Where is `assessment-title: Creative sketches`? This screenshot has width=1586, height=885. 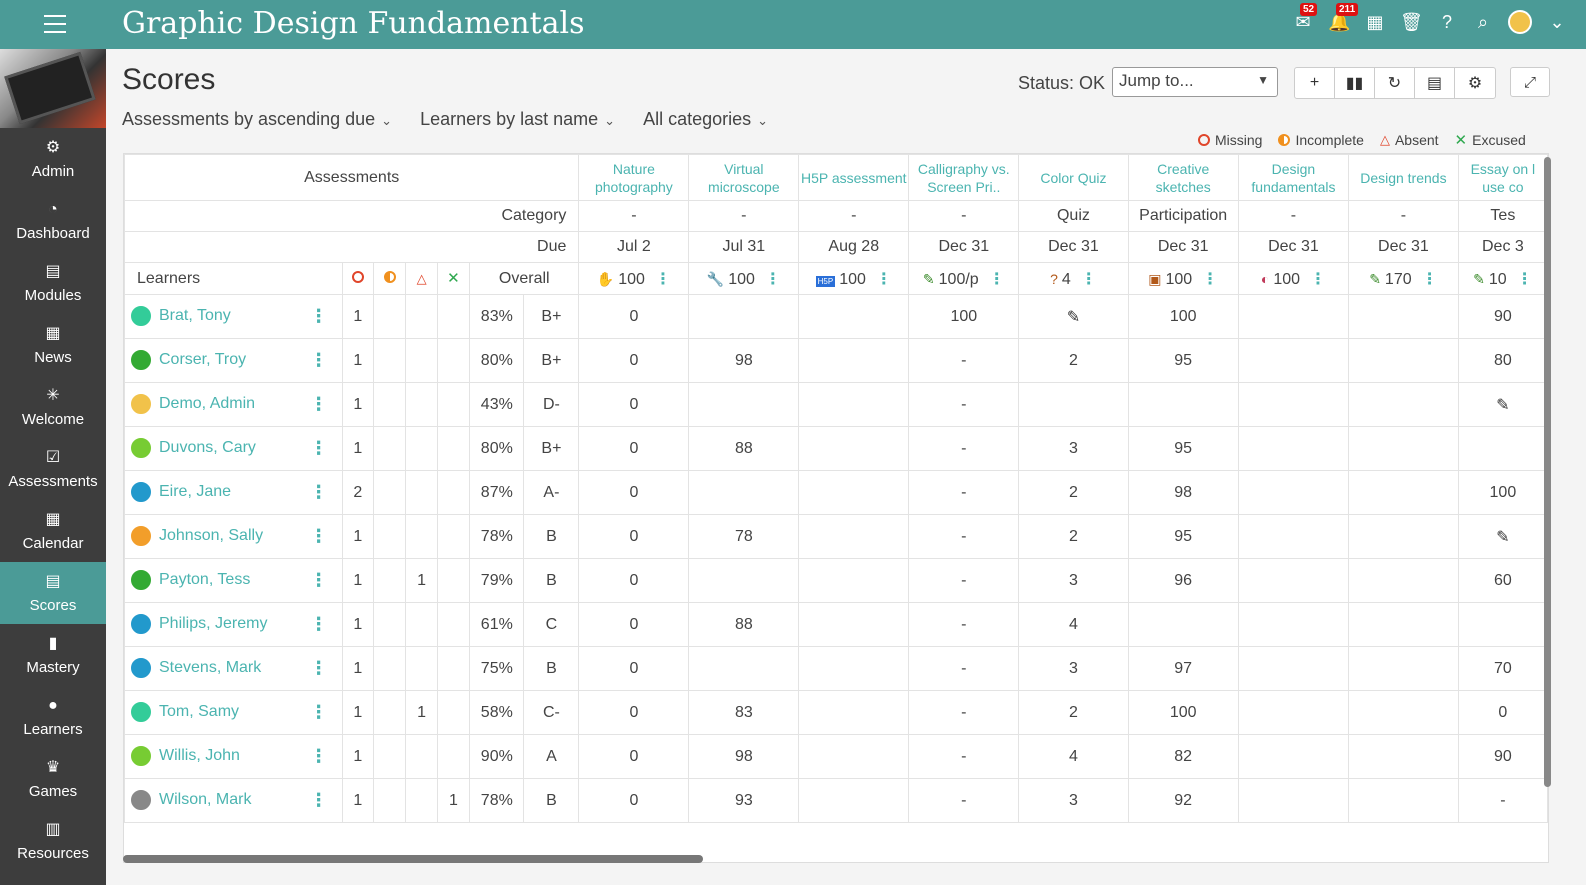
assessment-title: Creative sketches is located at coordinates (1183, 177).